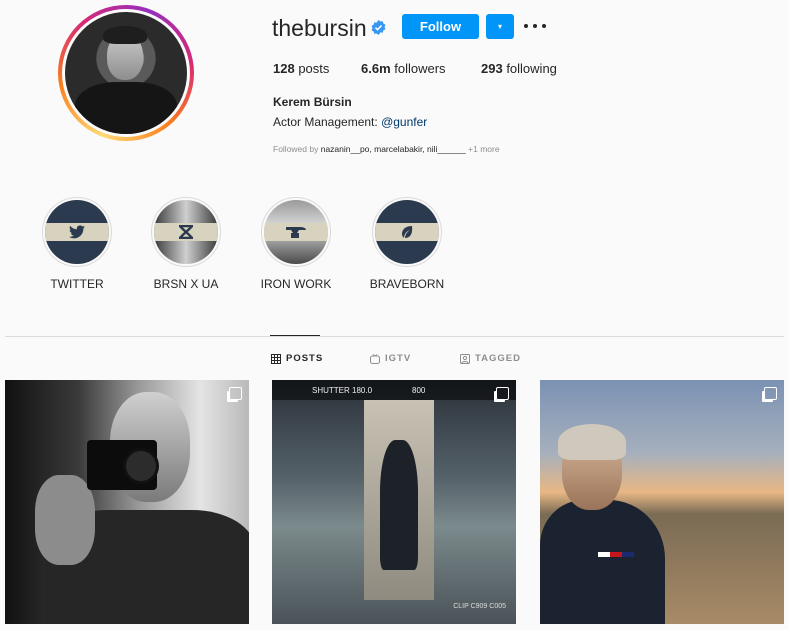  I want to click on shutter-readout: SHUTTER 180.0, so click(342, 390).